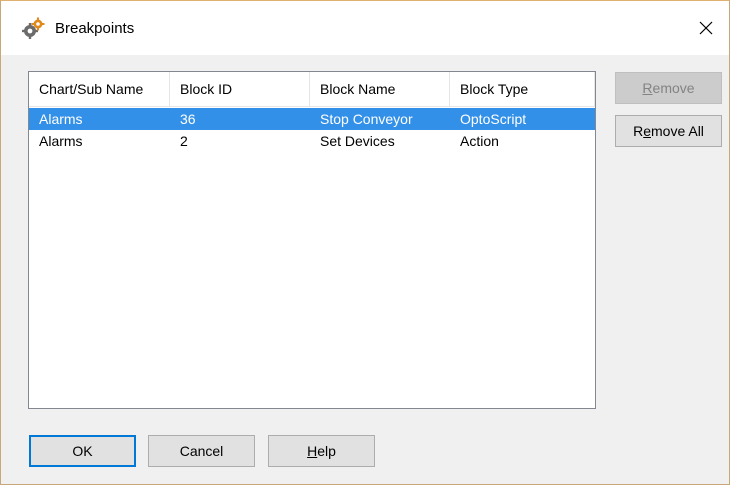  Describe the element at coordinates (366, 119) in the screenshot. I see `cell-block-name: Stop Conveyor` at that location.